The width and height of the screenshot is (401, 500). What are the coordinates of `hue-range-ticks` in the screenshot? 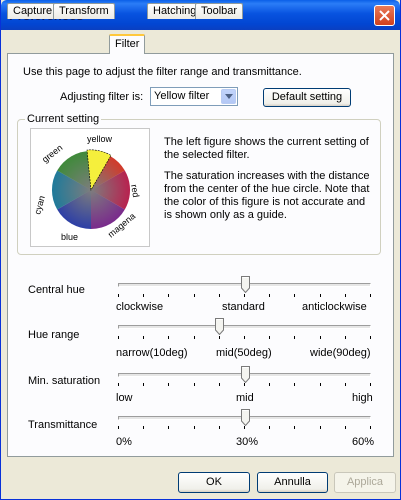 It's located at (244, 338).